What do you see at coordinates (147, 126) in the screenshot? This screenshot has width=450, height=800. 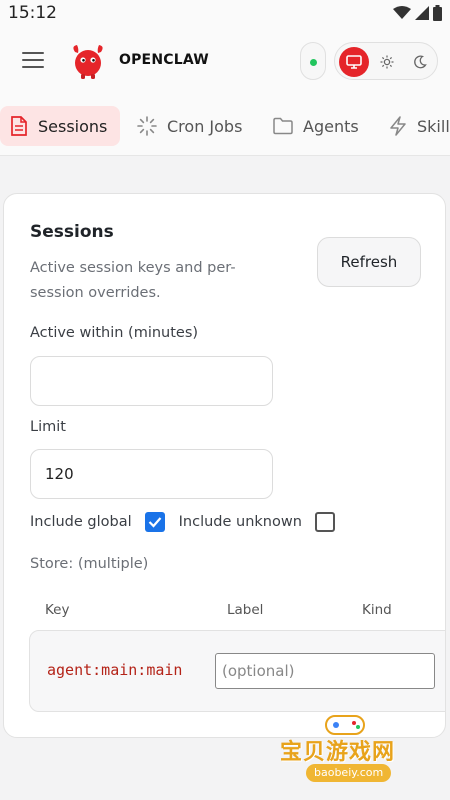 I see `loader-icon` at bounding box center [147, 126].